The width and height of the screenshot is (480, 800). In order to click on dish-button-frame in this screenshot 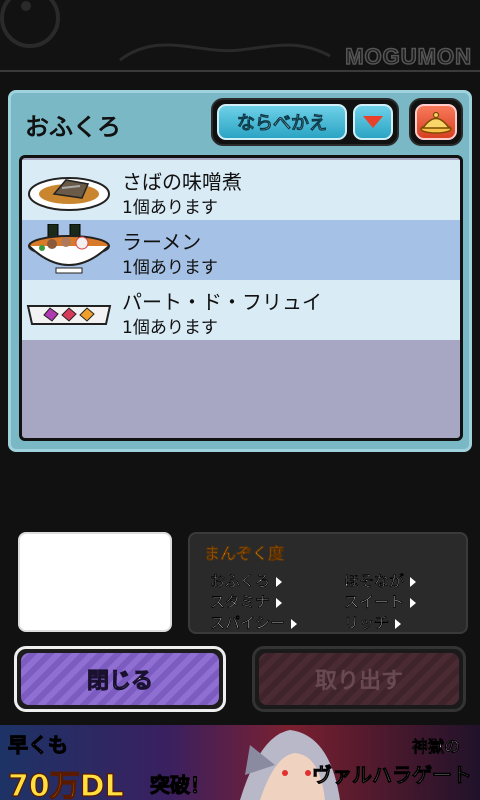, I will do `click(436, 122)`.